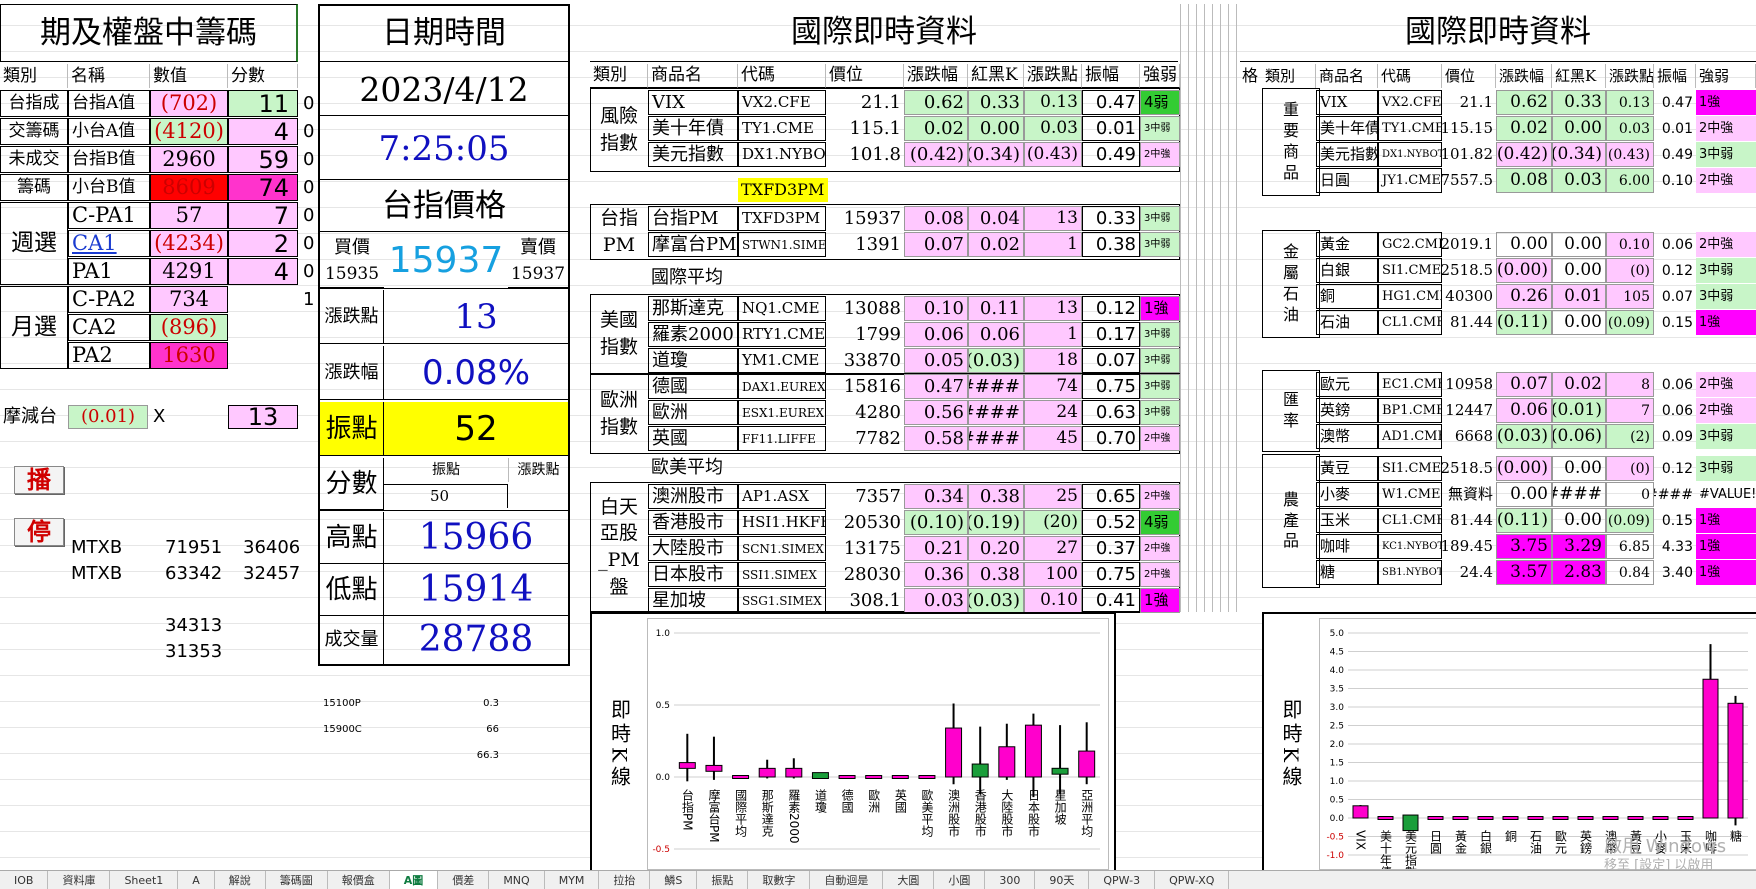 The width and height of the screenshot is (1756, 889). Describe the element at coordinates (1677, 128) in the screenshot. I see `intl2-row-amp: 0.01` at that location.